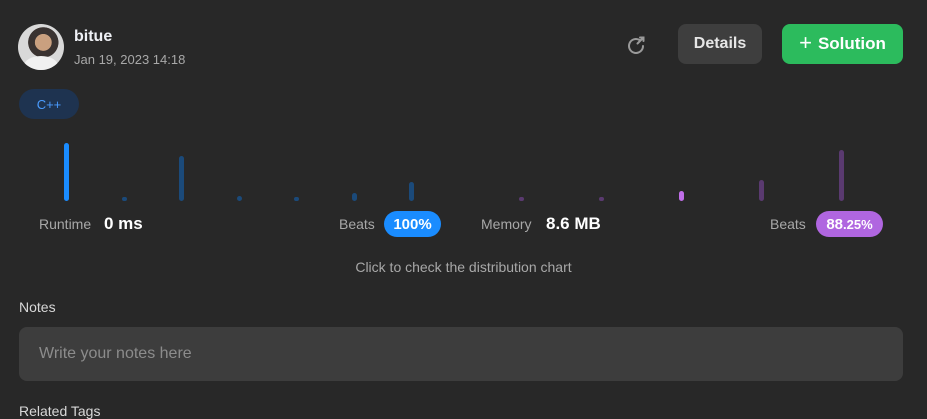 The image size is (927, 419). What do you see at coordinates (123, 223) in the screenshot?
I see `runtime-value: 0 ms` at bounding box center [123, 223].